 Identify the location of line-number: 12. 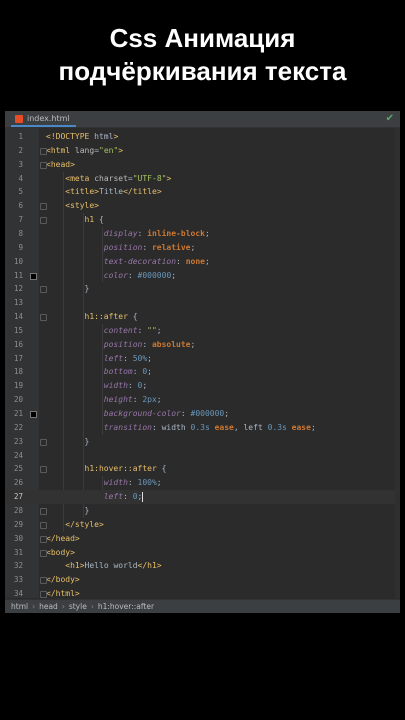
(18, 289).